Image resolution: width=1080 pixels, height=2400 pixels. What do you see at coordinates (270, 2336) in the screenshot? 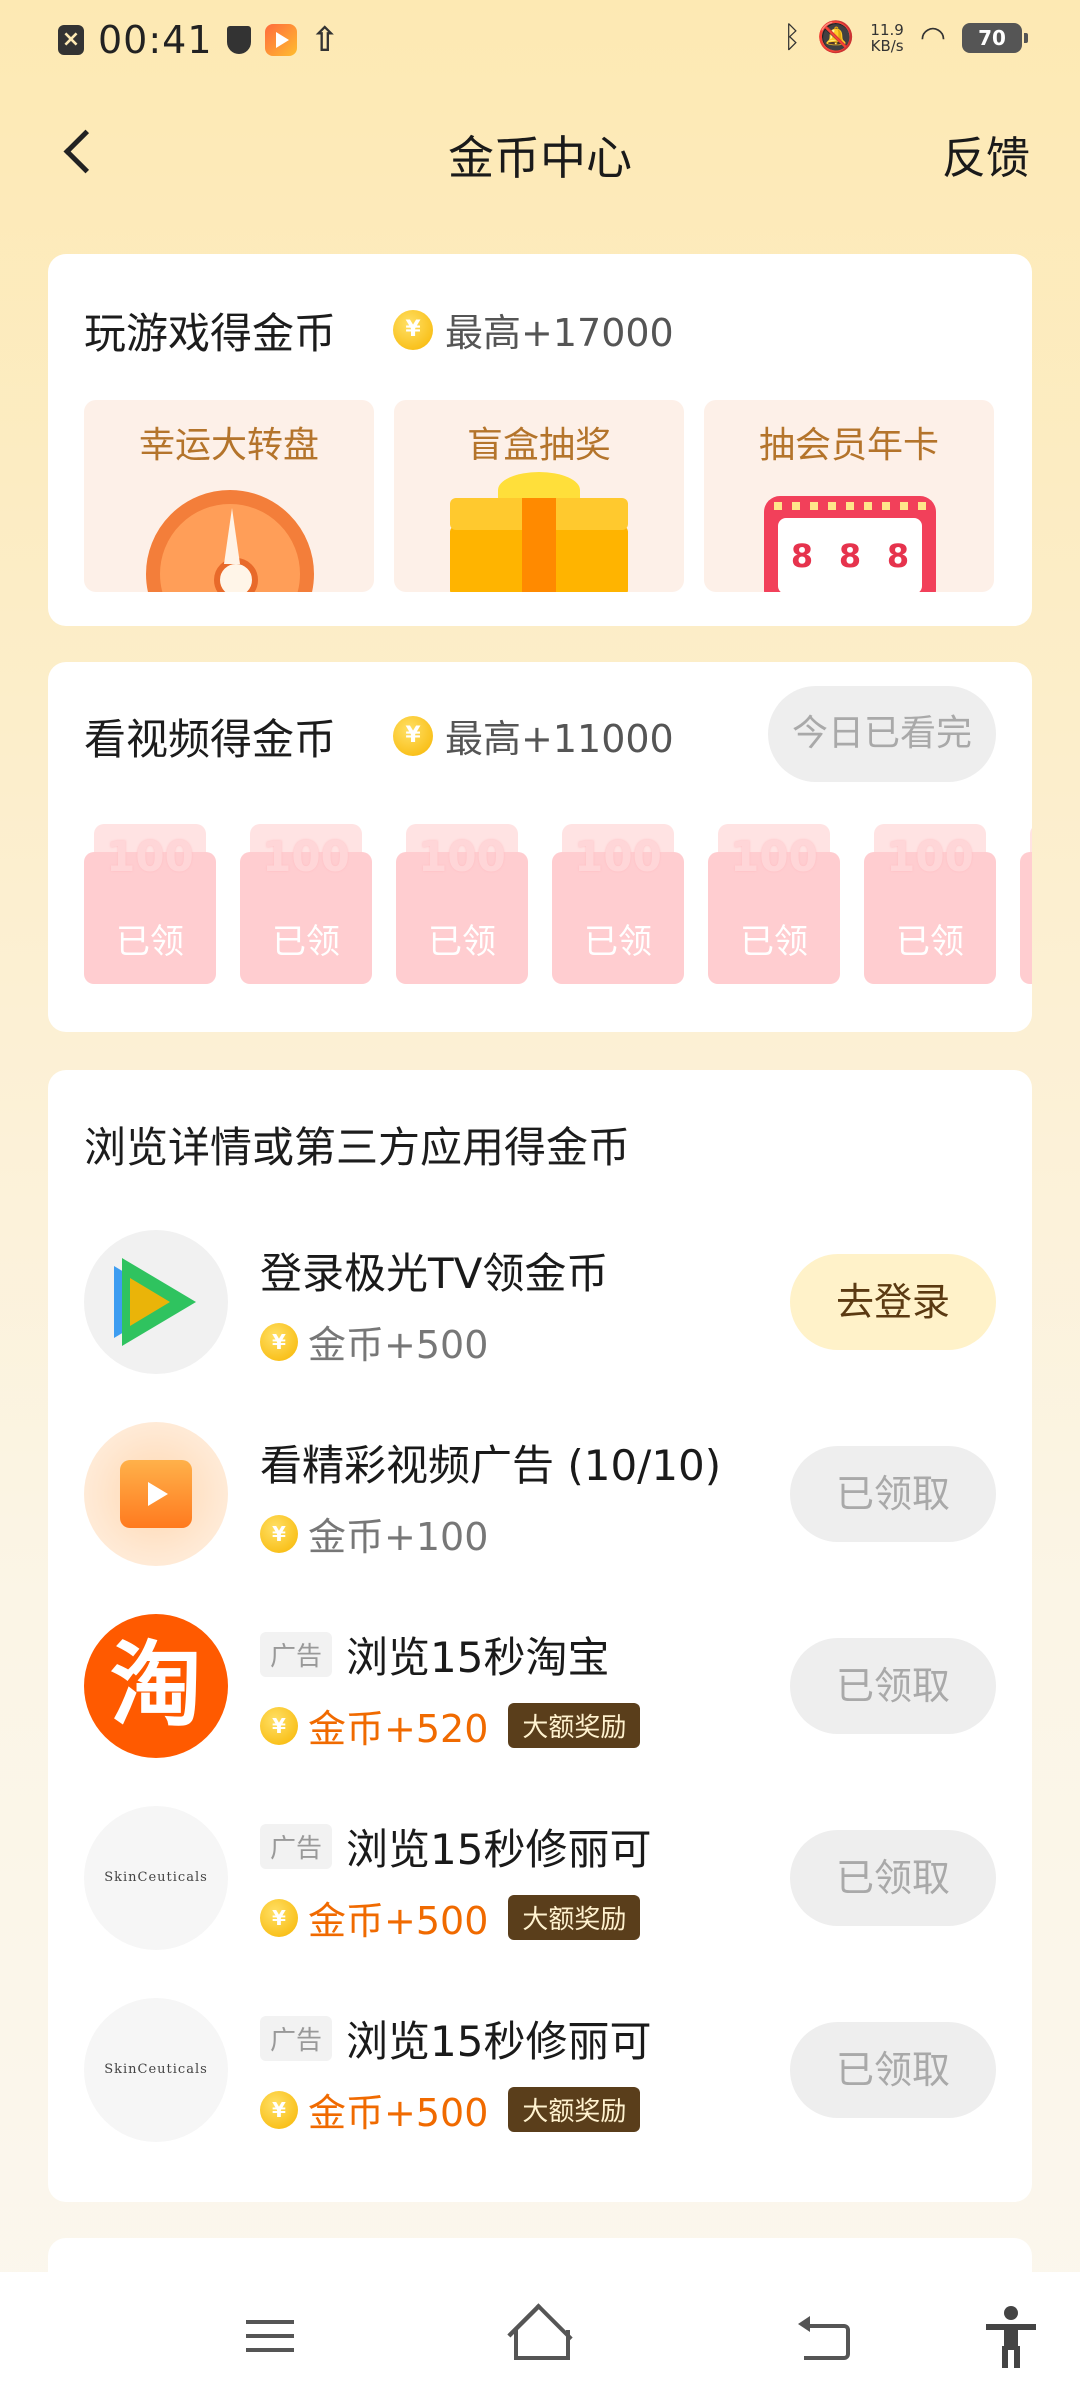
I see `menu-icon` at bounding box center [270, 2336].